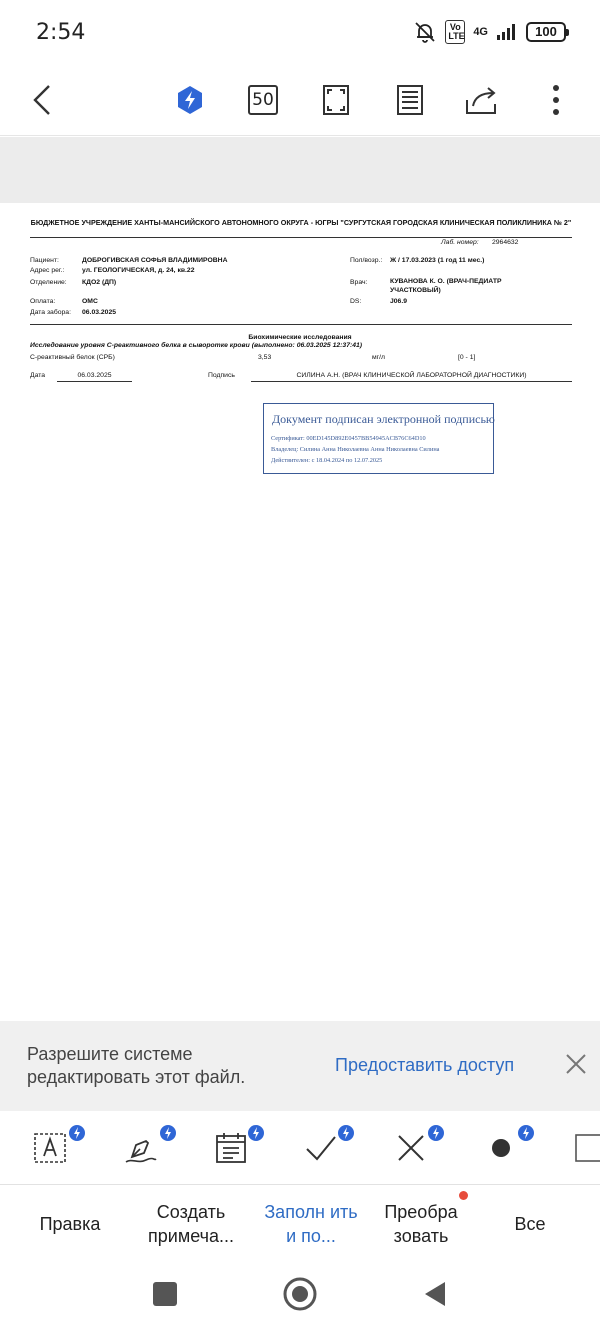 This screenshot has width=600, height=1332. I want to click on more-vertical-icon, so click(556, 100).